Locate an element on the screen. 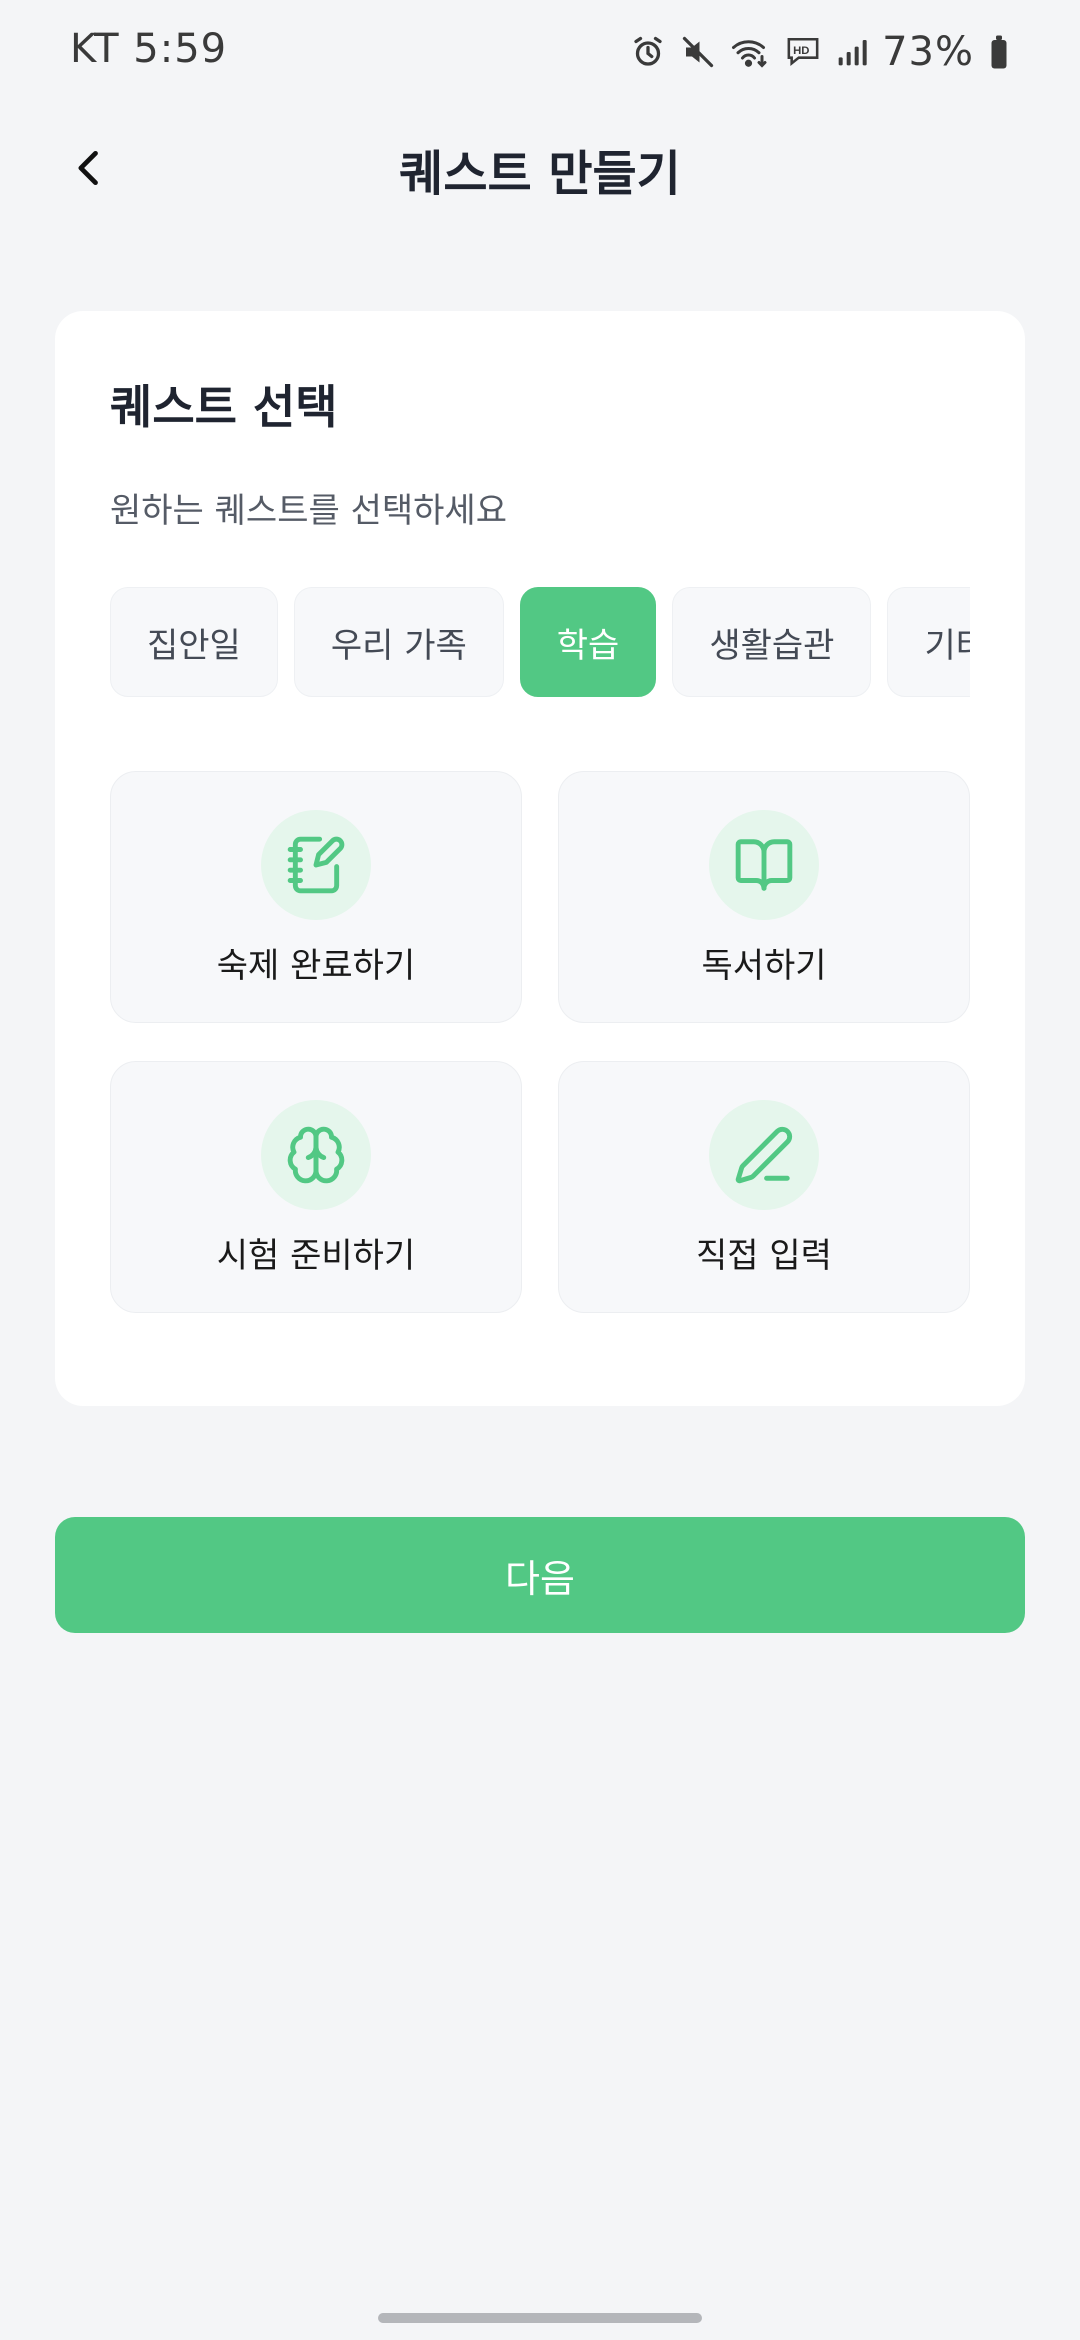 The height and width of the screenshot is (2340, 1080). quest-label: 직접 입력 is located at coordinates (764, 1256).